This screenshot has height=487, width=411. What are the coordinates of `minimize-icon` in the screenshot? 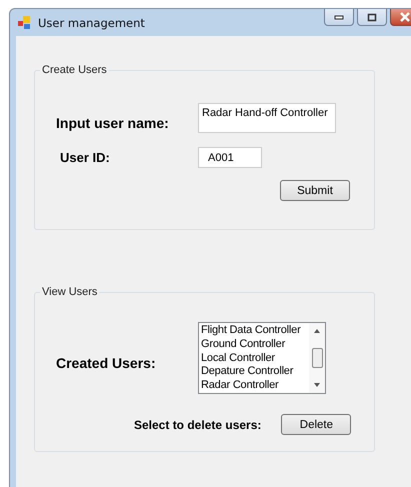 It's located at (339, 17).